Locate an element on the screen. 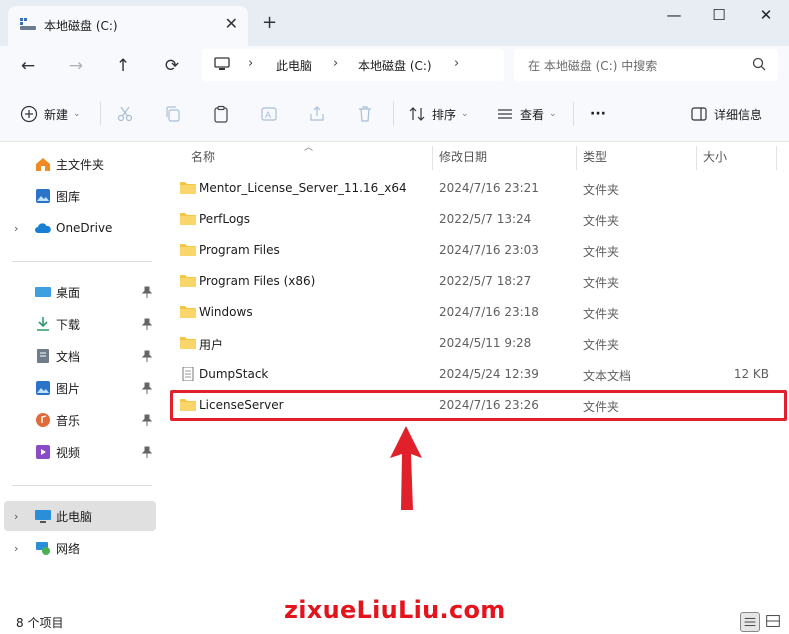 The width and height of the screenshot is (789, 634). close-window-button: ✕ is located at coordinates (766, 16).